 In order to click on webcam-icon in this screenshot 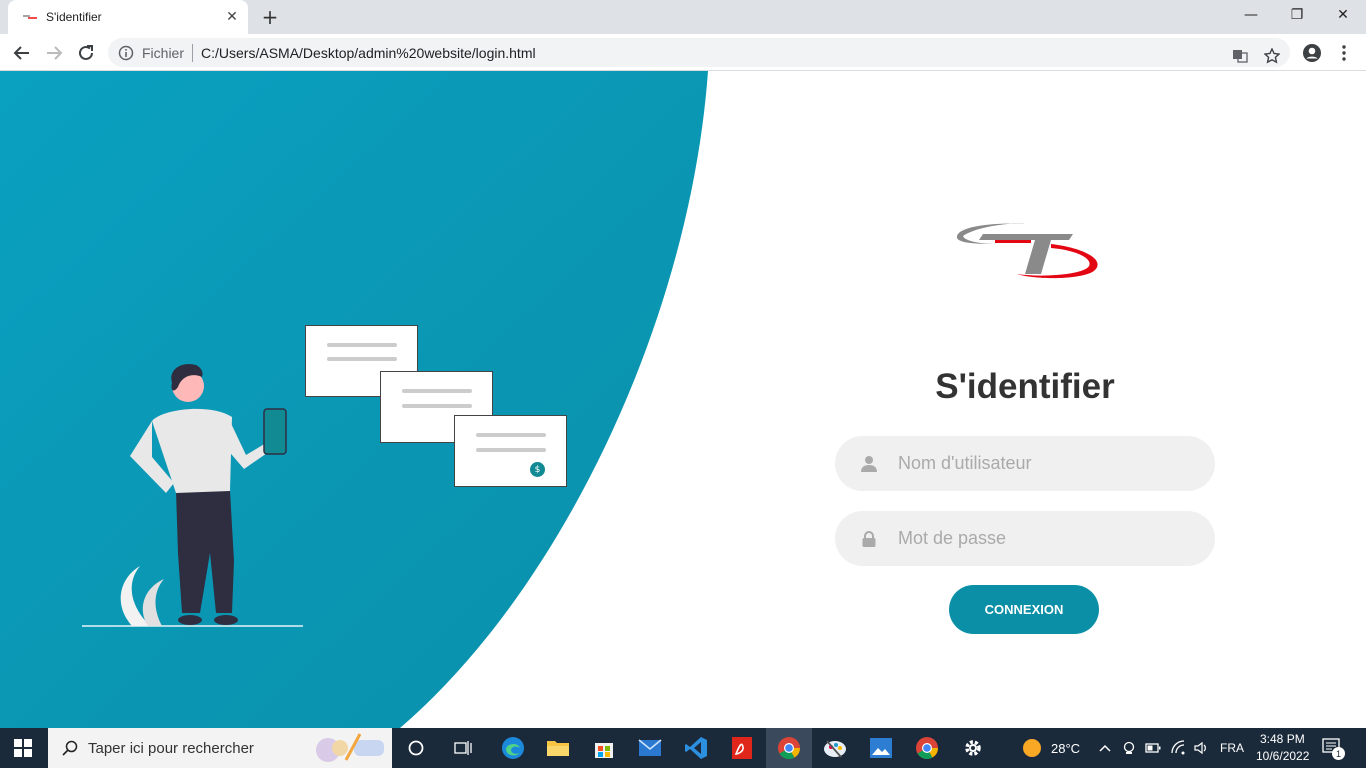, I will do `click(1129, 748)`.